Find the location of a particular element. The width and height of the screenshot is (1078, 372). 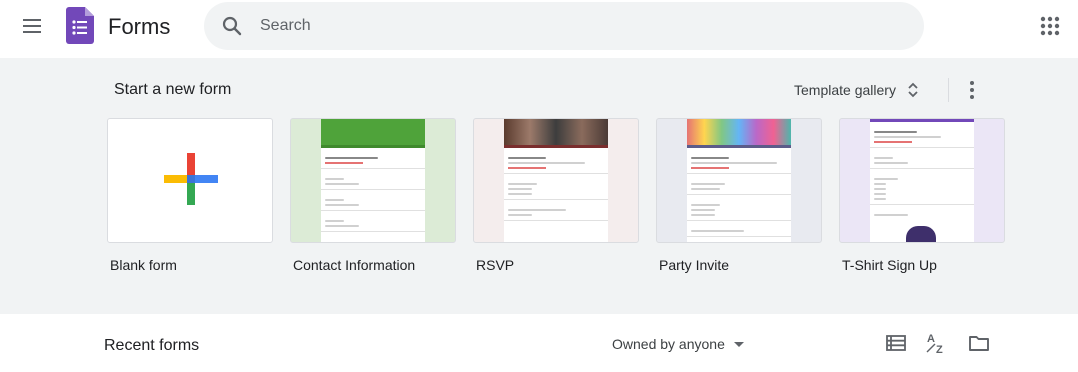

section-title: Start a new form is located at coordinates (173, 89).